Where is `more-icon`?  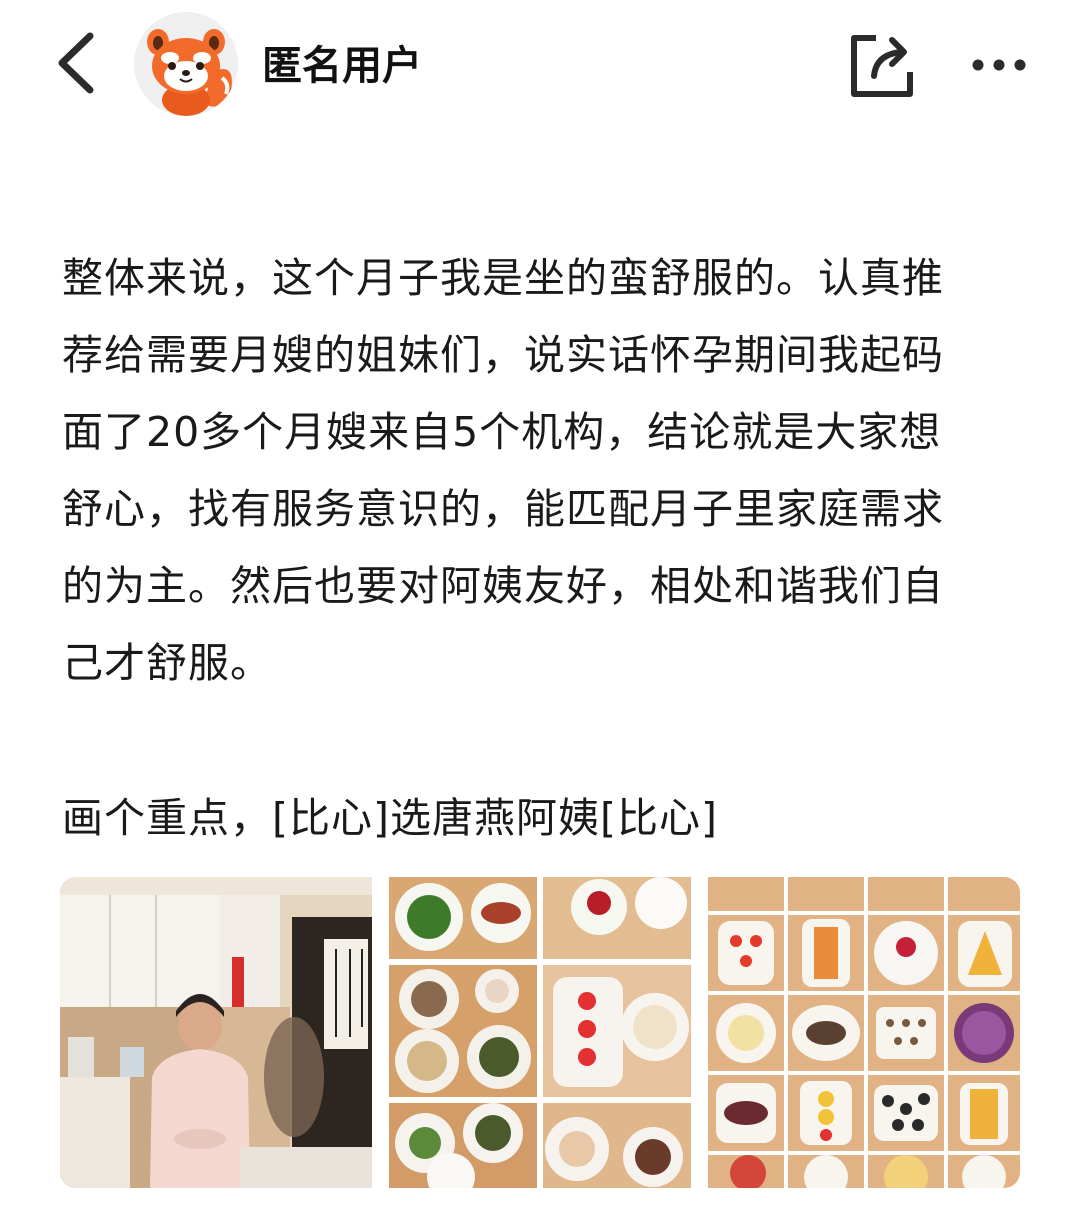 more-icon is located at coordinates (999, 65).